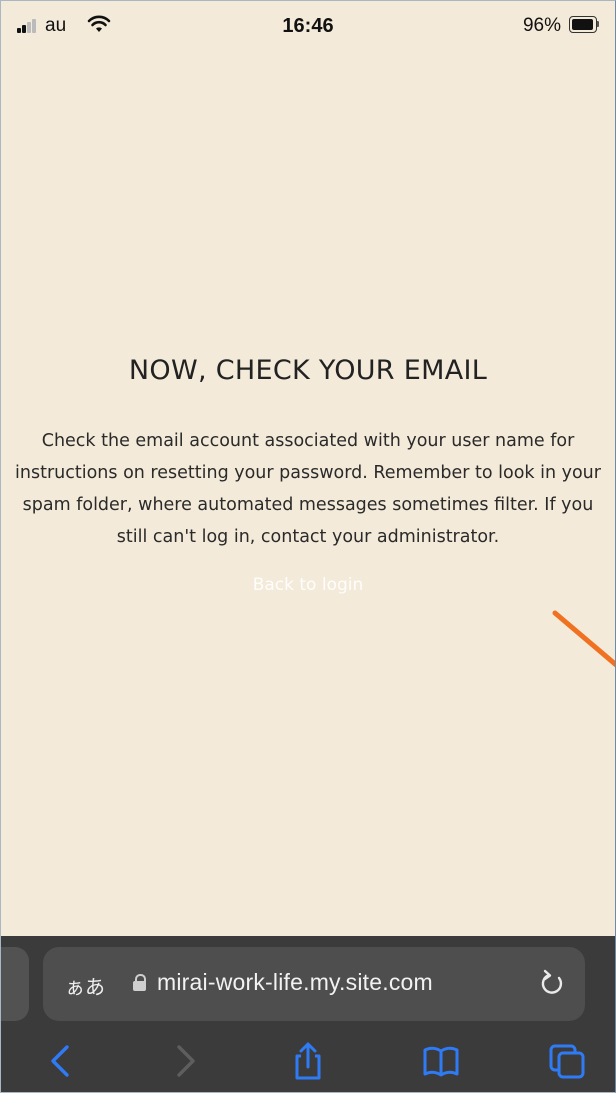 The image size is (616, 1093). What do you see at coordinates (552, 983) in the screenshot?
I see `reload-icon` at bounding box center [552, 983].